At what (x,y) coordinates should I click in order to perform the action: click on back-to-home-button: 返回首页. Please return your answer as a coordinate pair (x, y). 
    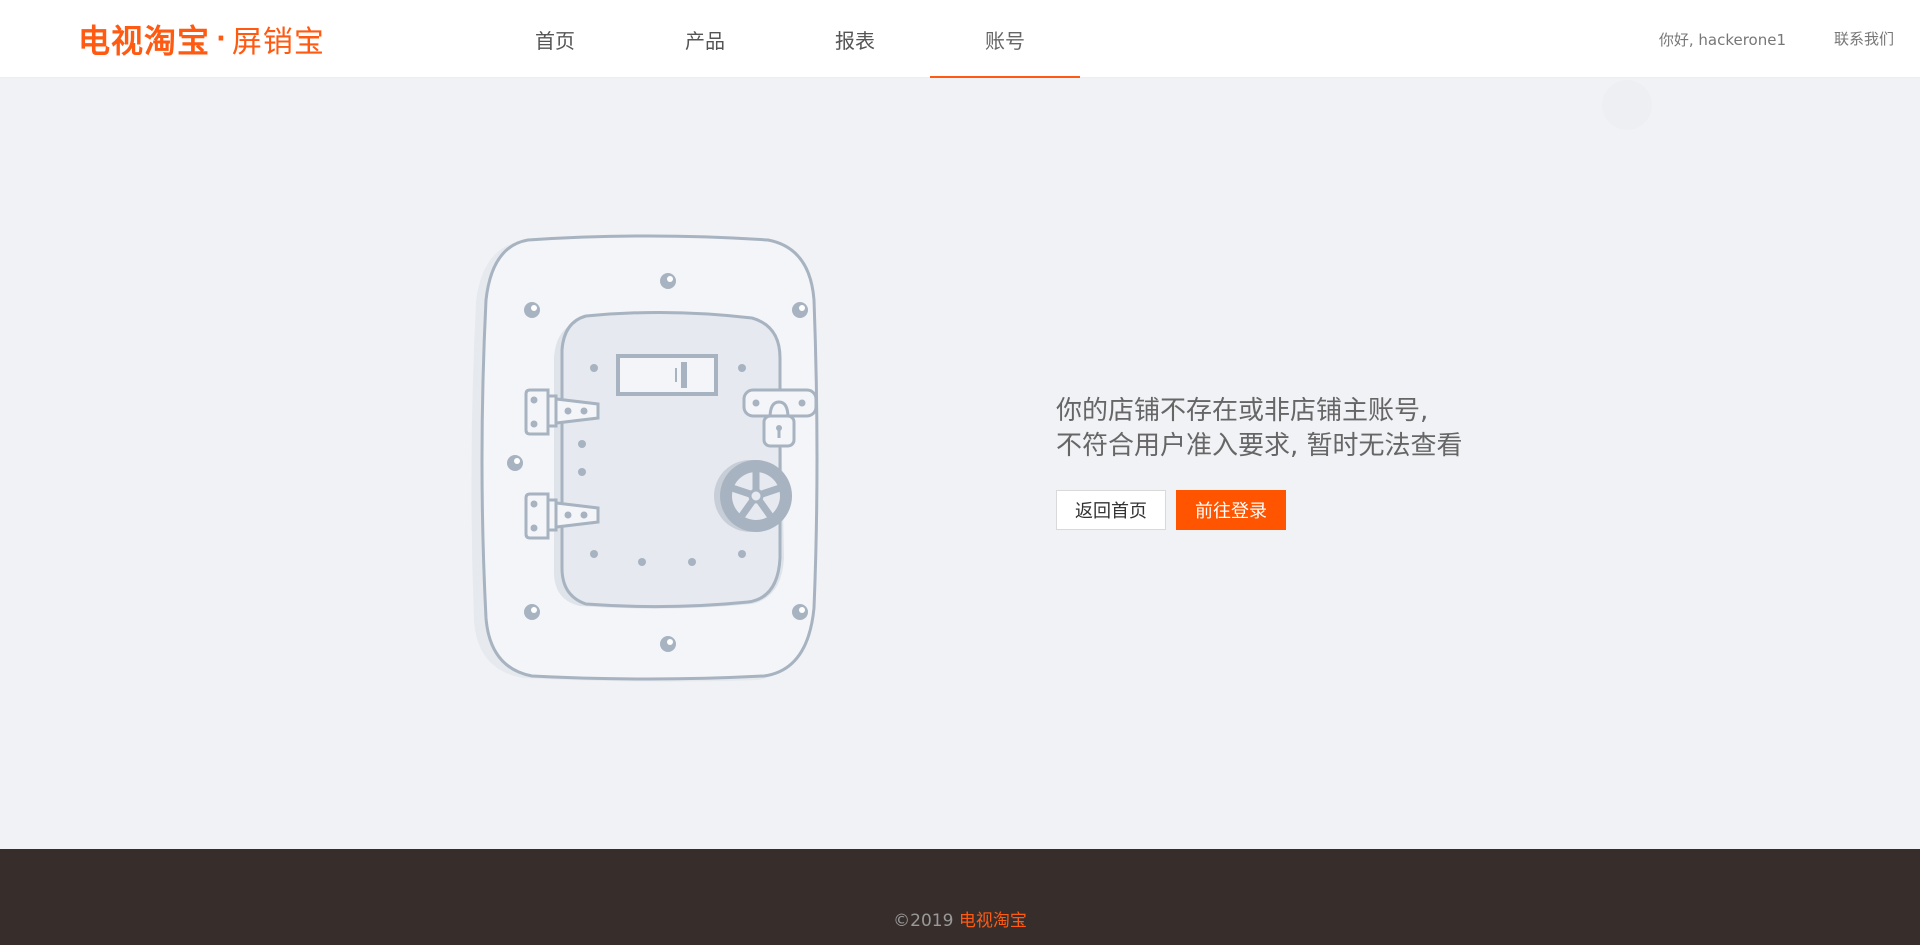
    Looking at the image, I should click on (1111, 510).